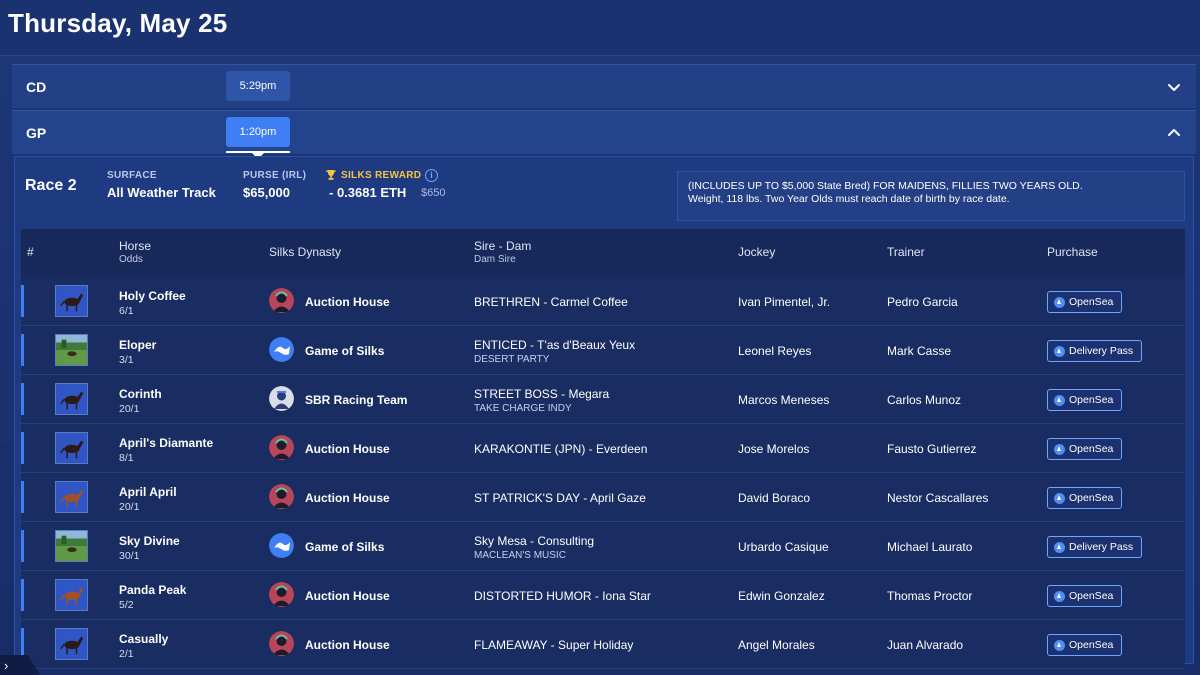 The width and height of the screenshot is (1200, 675). What do you see at coordinates (305, 252) in the screenshot?
I see `header-silks-dynasty: Silks Dynasty` at bounding box center [305, 252].